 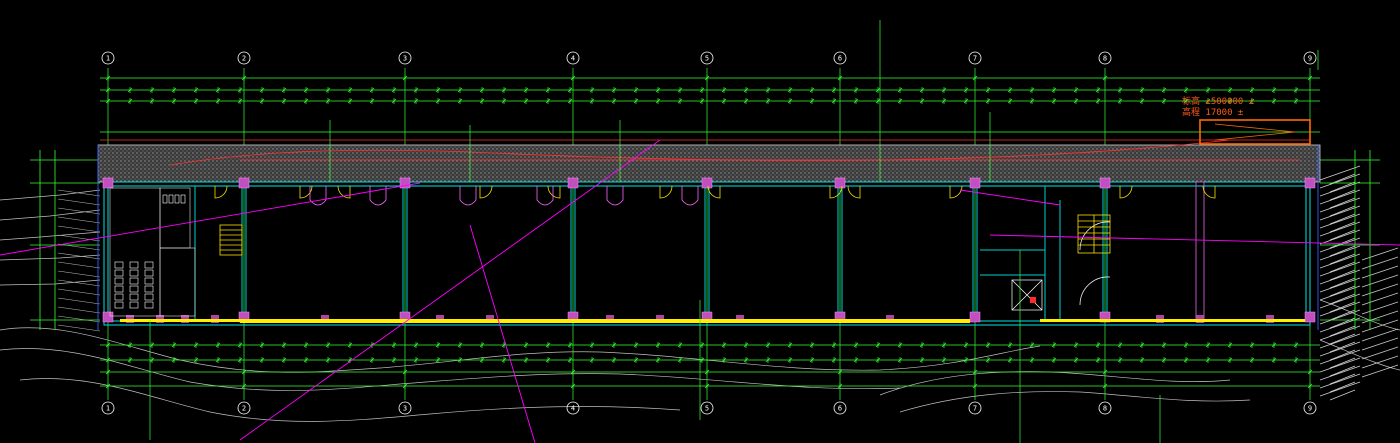 I want to click on shaft-marker, so click(x=1033, y=300).